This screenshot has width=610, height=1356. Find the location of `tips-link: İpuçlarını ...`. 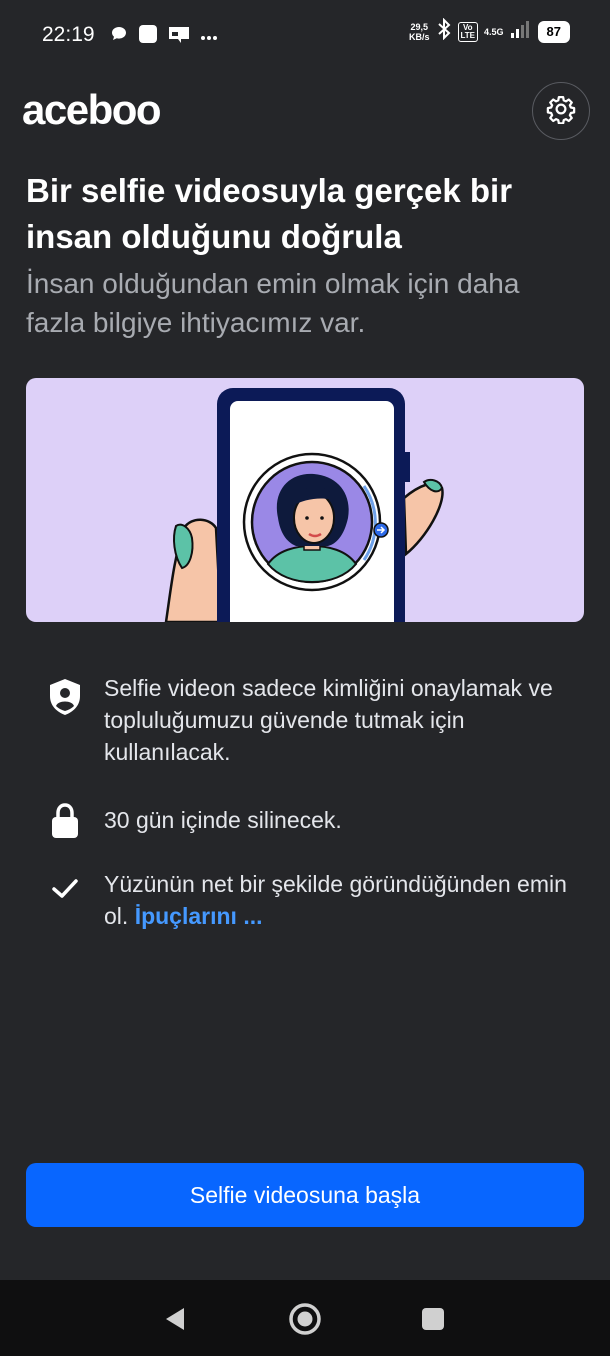

tips-link: İpuçlarını ... is located at coordinates (199, 916).